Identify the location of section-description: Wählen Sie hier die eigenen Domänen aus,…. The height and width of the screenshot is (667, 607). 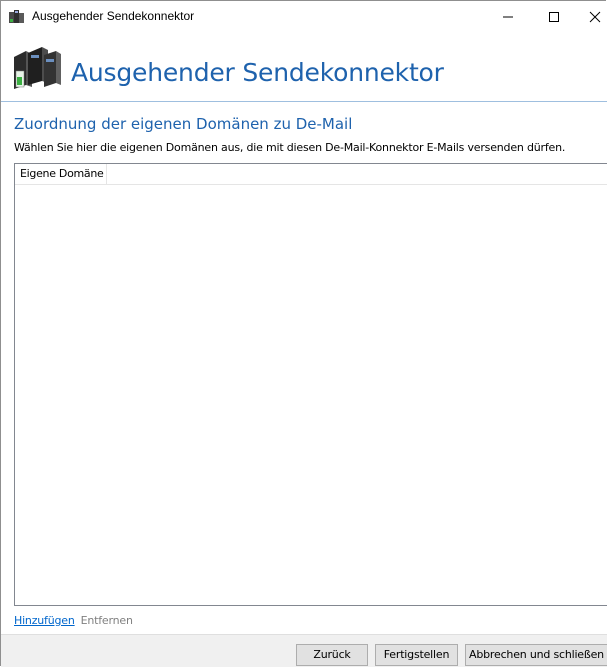
(290, 147).